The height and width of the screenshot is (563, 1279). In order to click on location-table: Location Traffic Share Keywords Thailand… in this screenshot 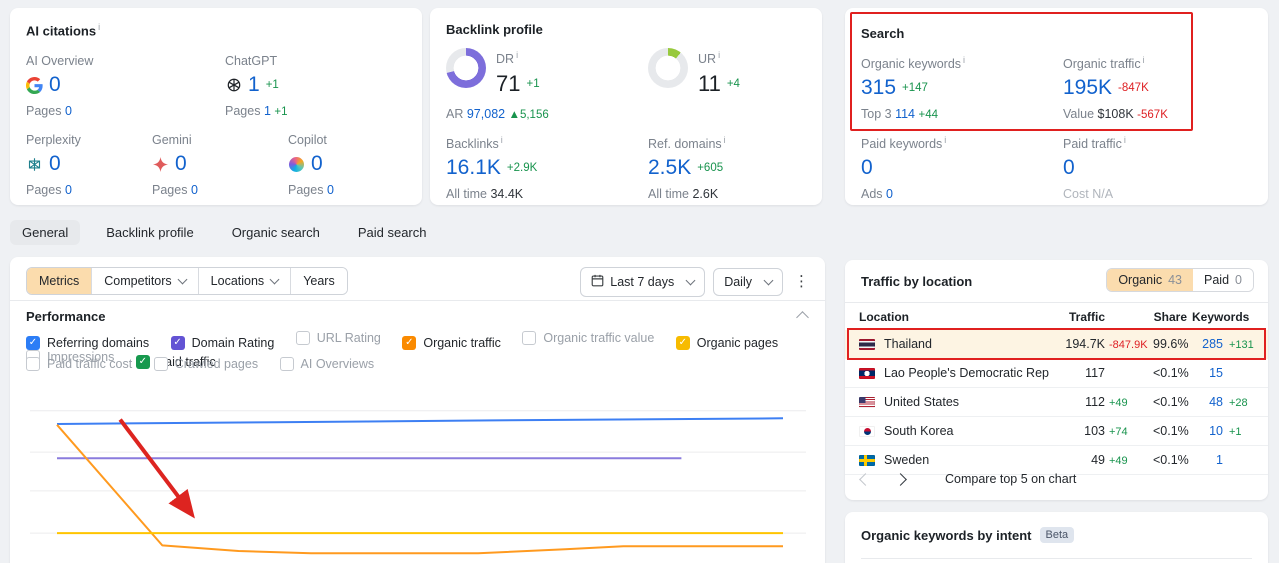, I will do `click(1056, 389)`.